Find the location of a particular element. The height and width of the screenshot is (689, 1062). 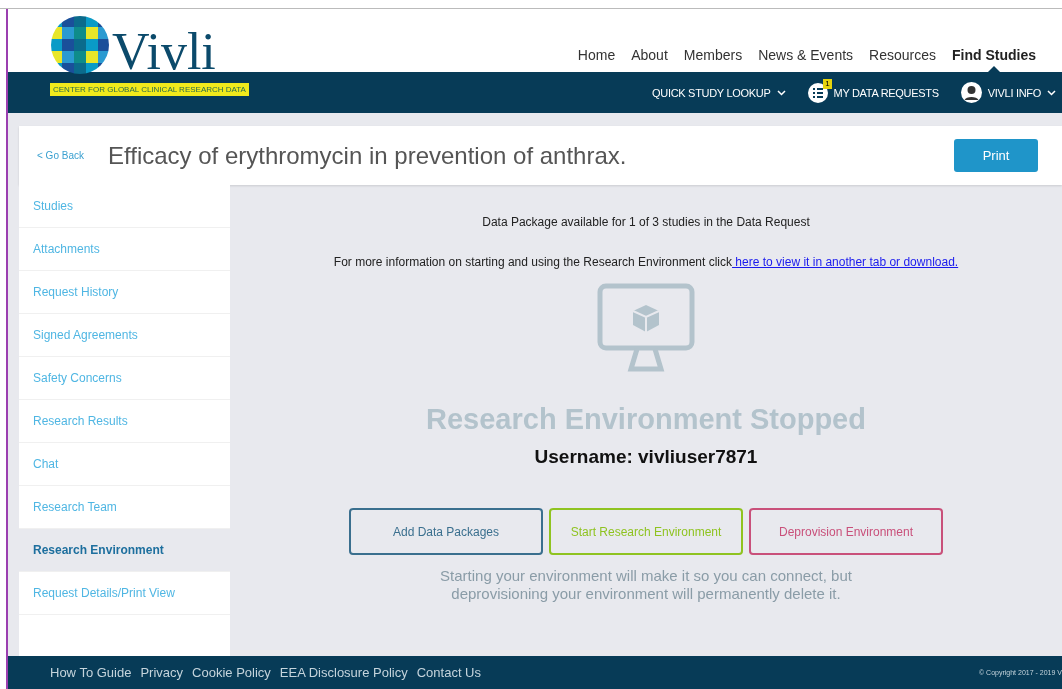

footer-link: EEA Disclosure Policy is located at coordinates (343, 672).